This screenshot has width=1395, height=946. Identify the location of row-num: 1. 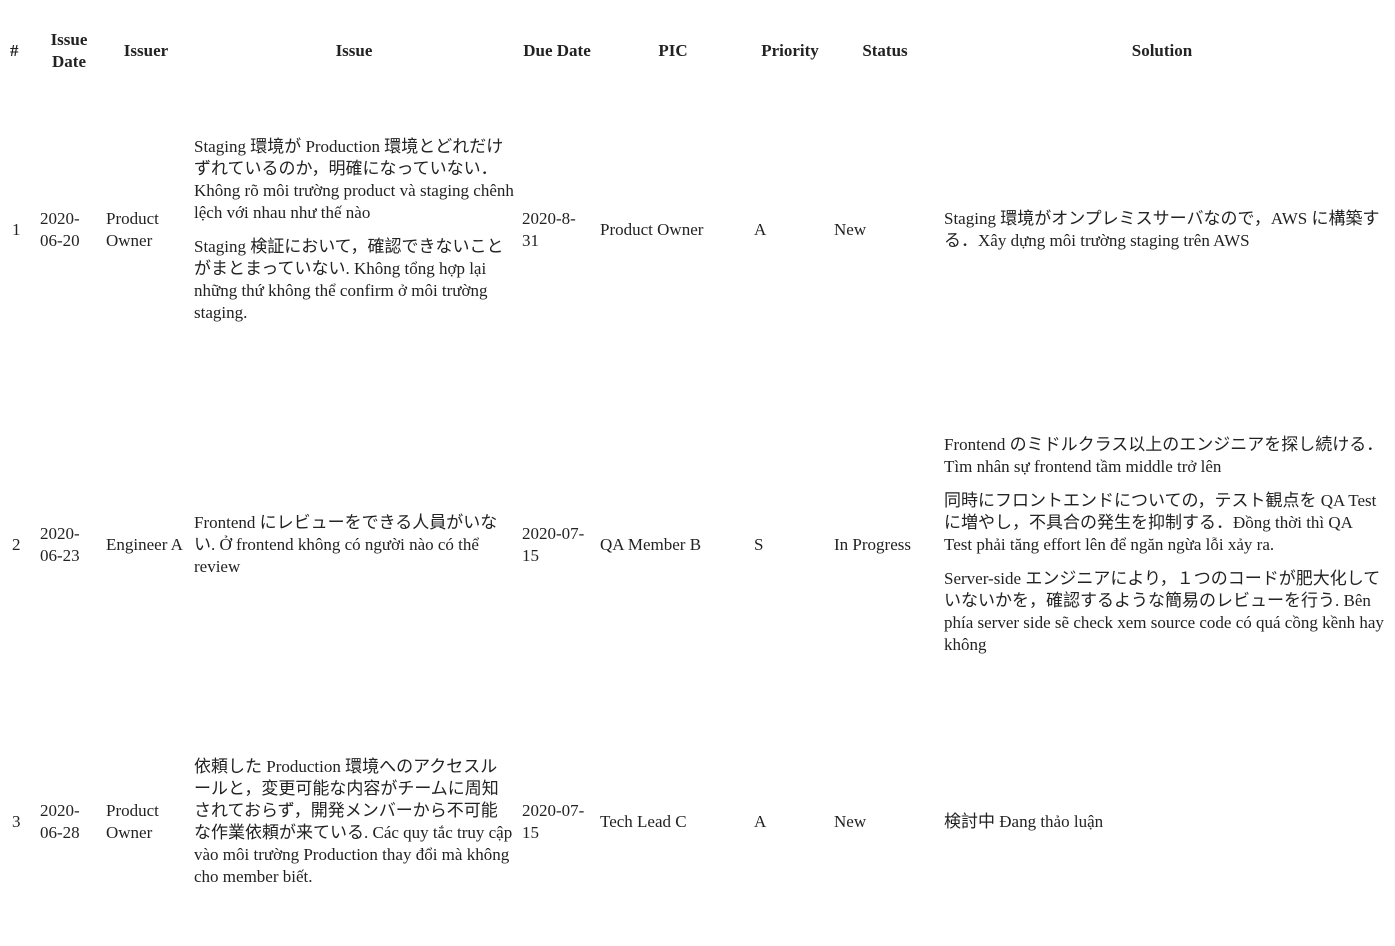
(16, 229).